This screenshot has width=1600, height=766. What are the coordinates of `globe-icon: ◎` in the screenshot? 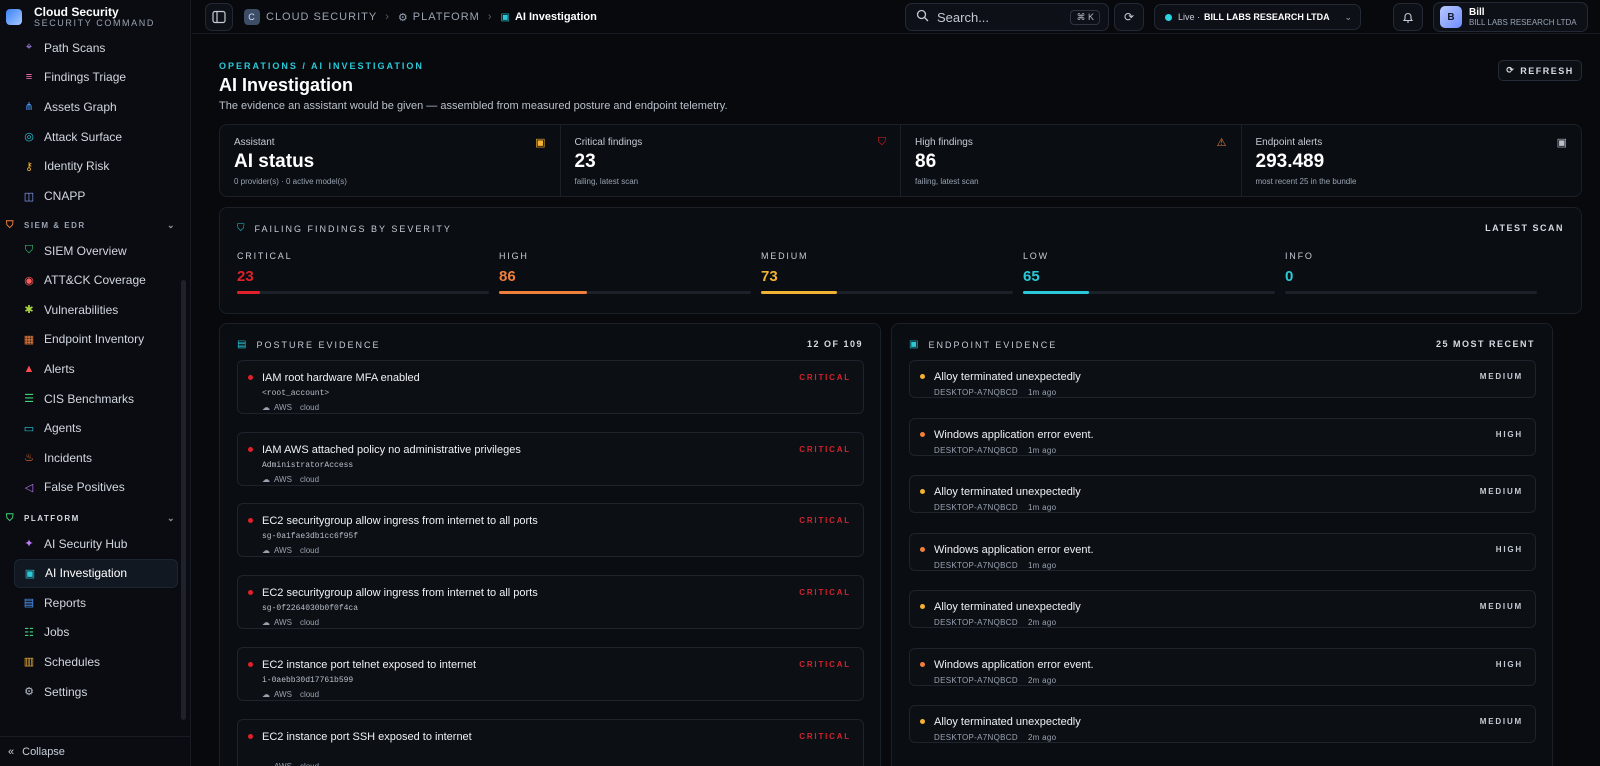 It's located at (29, 137).